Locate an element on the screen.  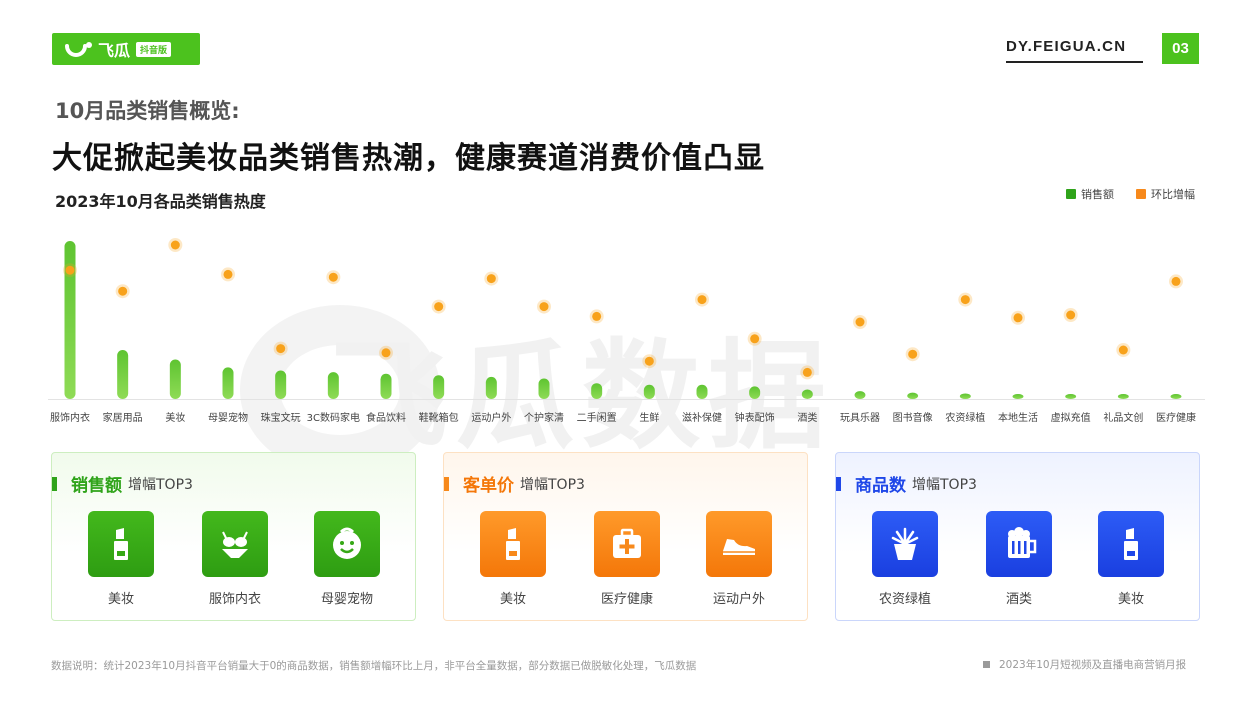
potted-plant-icon is located at coordinates (905, 544).